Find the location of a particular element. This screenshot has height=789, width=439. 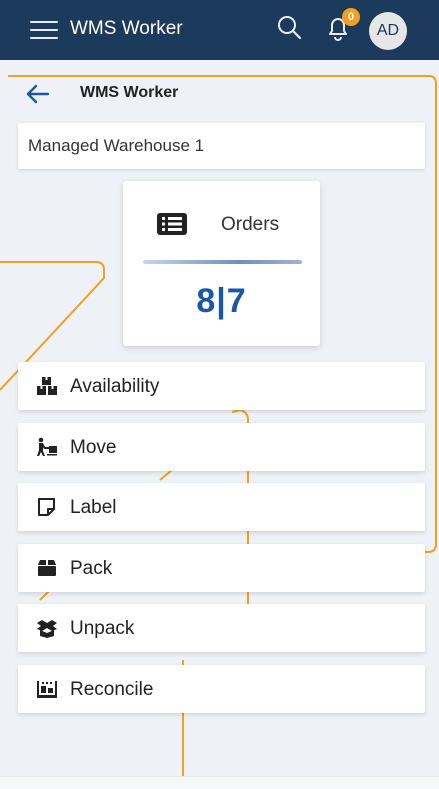

action-label: Availability is located at coordinates (115, 386).